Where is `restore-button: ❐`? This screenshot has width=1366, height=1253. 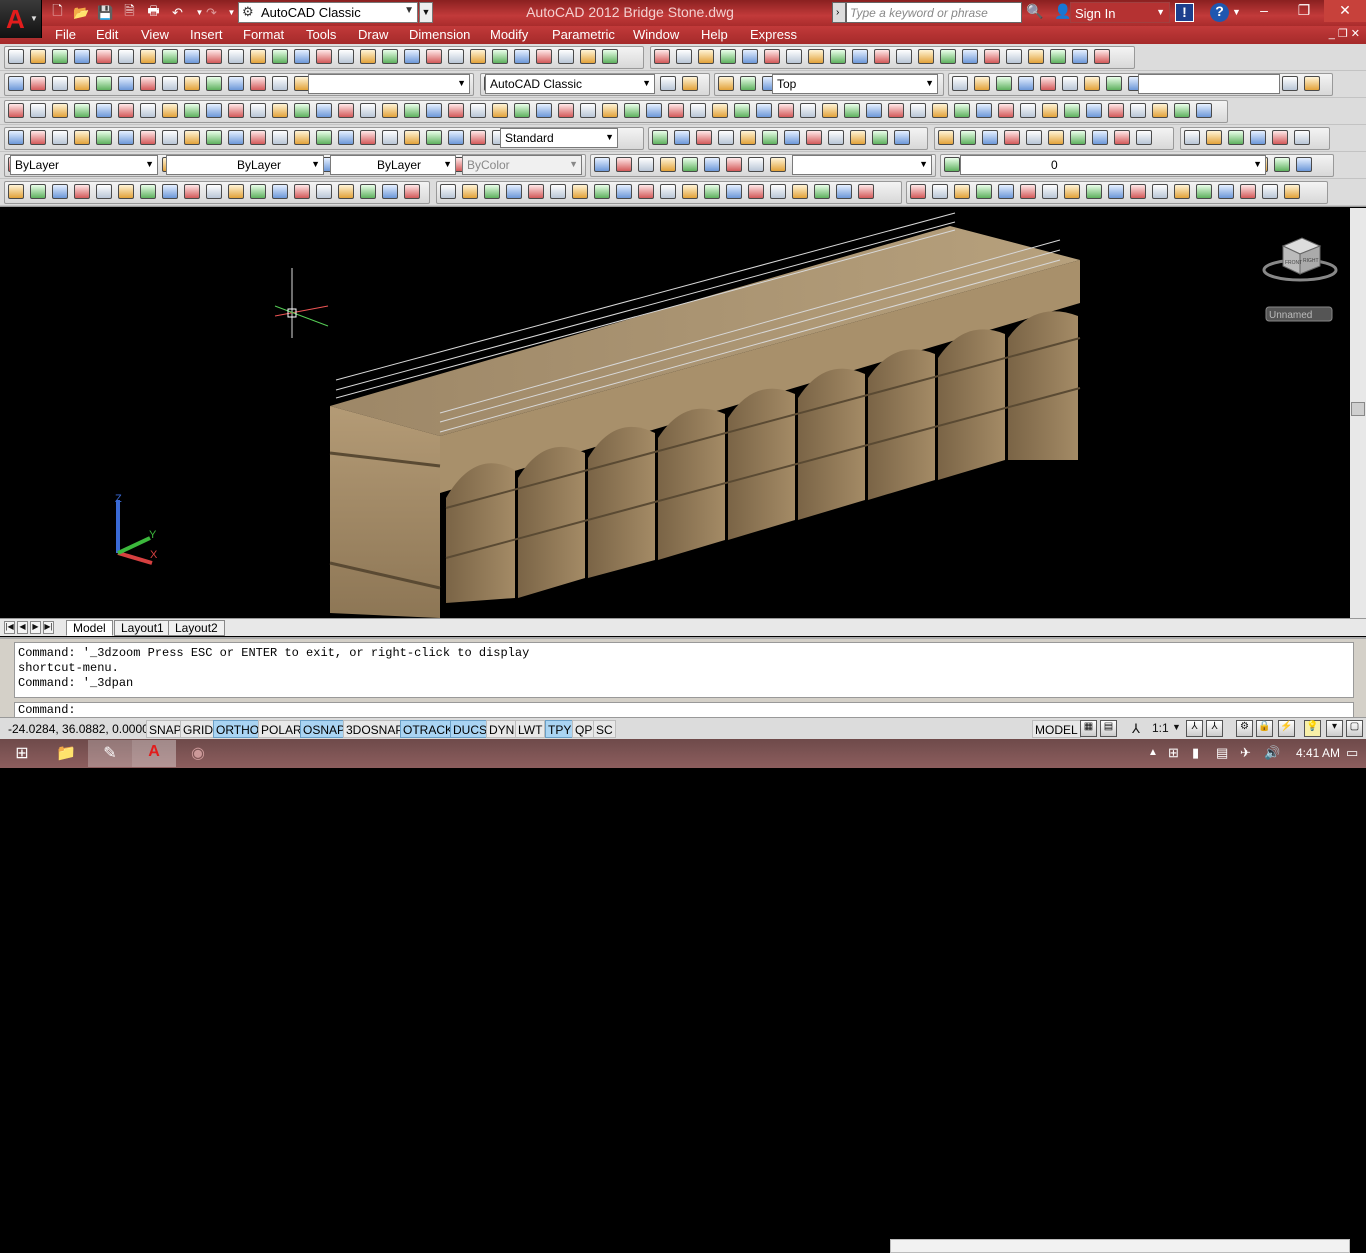
restore-button: ❐ is located at coordinates (1304, 11).